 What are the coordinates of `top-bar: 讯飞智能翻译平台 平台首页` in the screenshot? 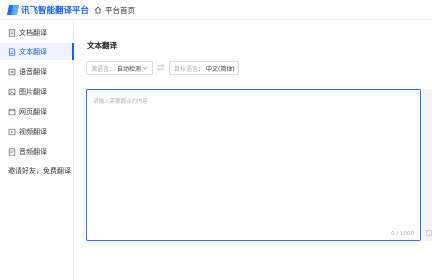 It's located at (216, 10).